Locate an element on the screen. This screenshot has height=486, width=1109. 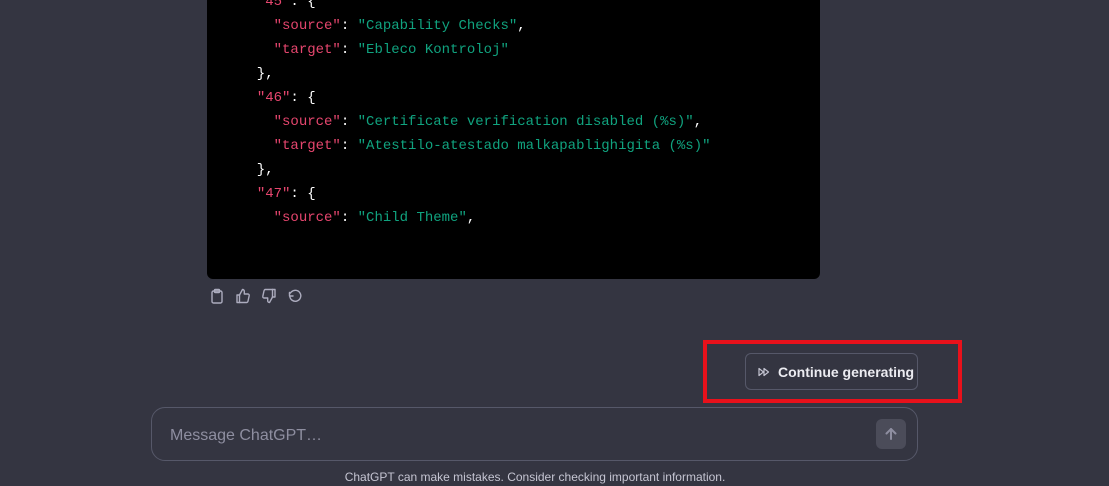
code-line: "source": "Capability Checks", is located at coordinates (475, 26).